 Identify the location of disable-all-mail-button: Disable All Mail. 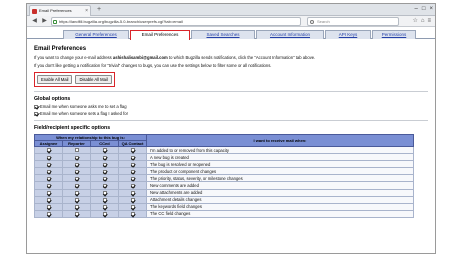
(93, 79).